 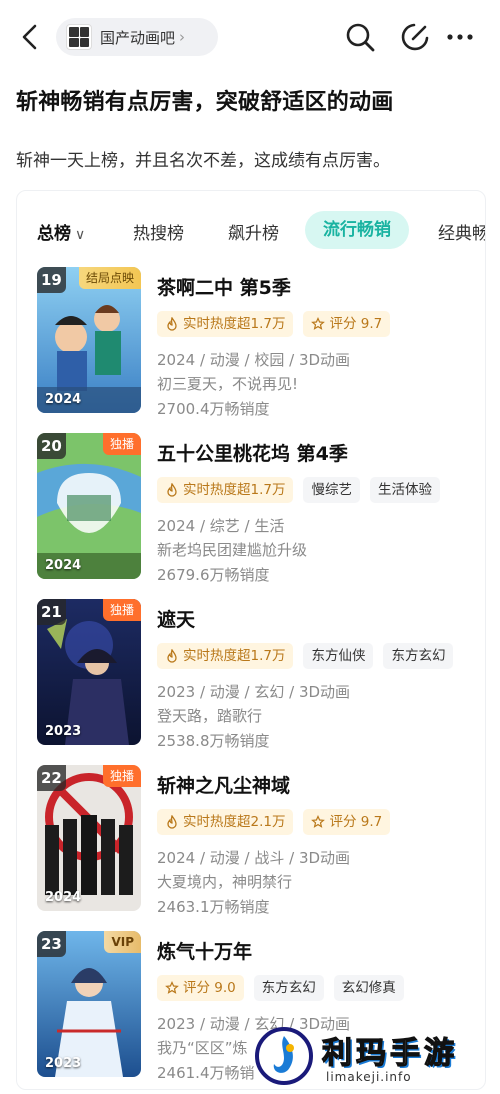 What do you see at coordinates (205, 952) in the screenshot?
I see `item-title: 炼气十万年` at bounding box center [205, 952].